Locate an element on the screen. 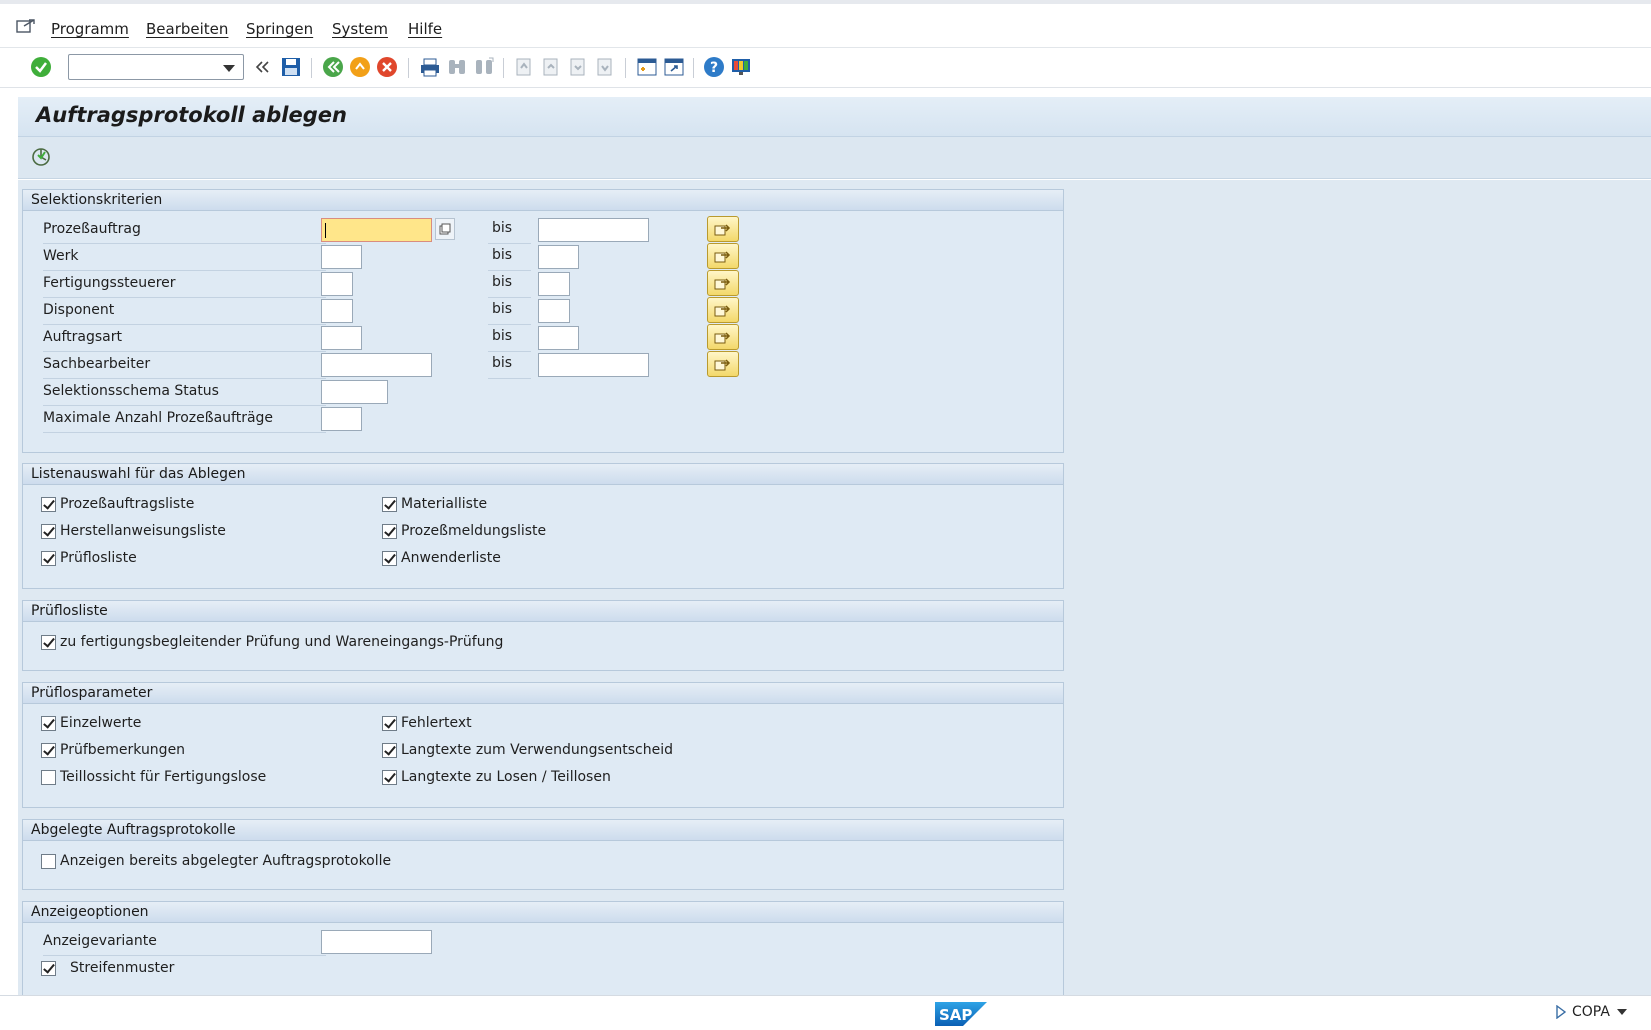 This screenshot has height=1030, width=1651. find-next-icon is located at coordinates (484, 67).